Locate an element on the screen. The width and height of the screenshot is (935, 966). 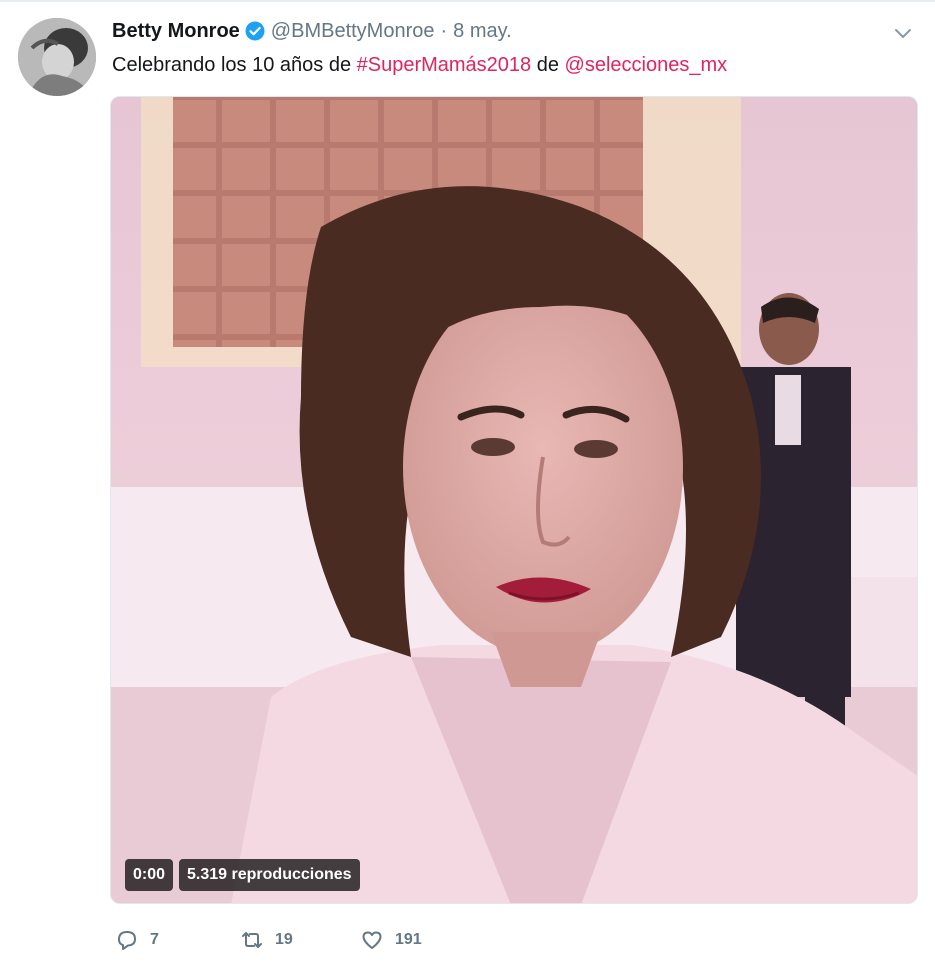
heart-icon is located at coordinates (372, 940).